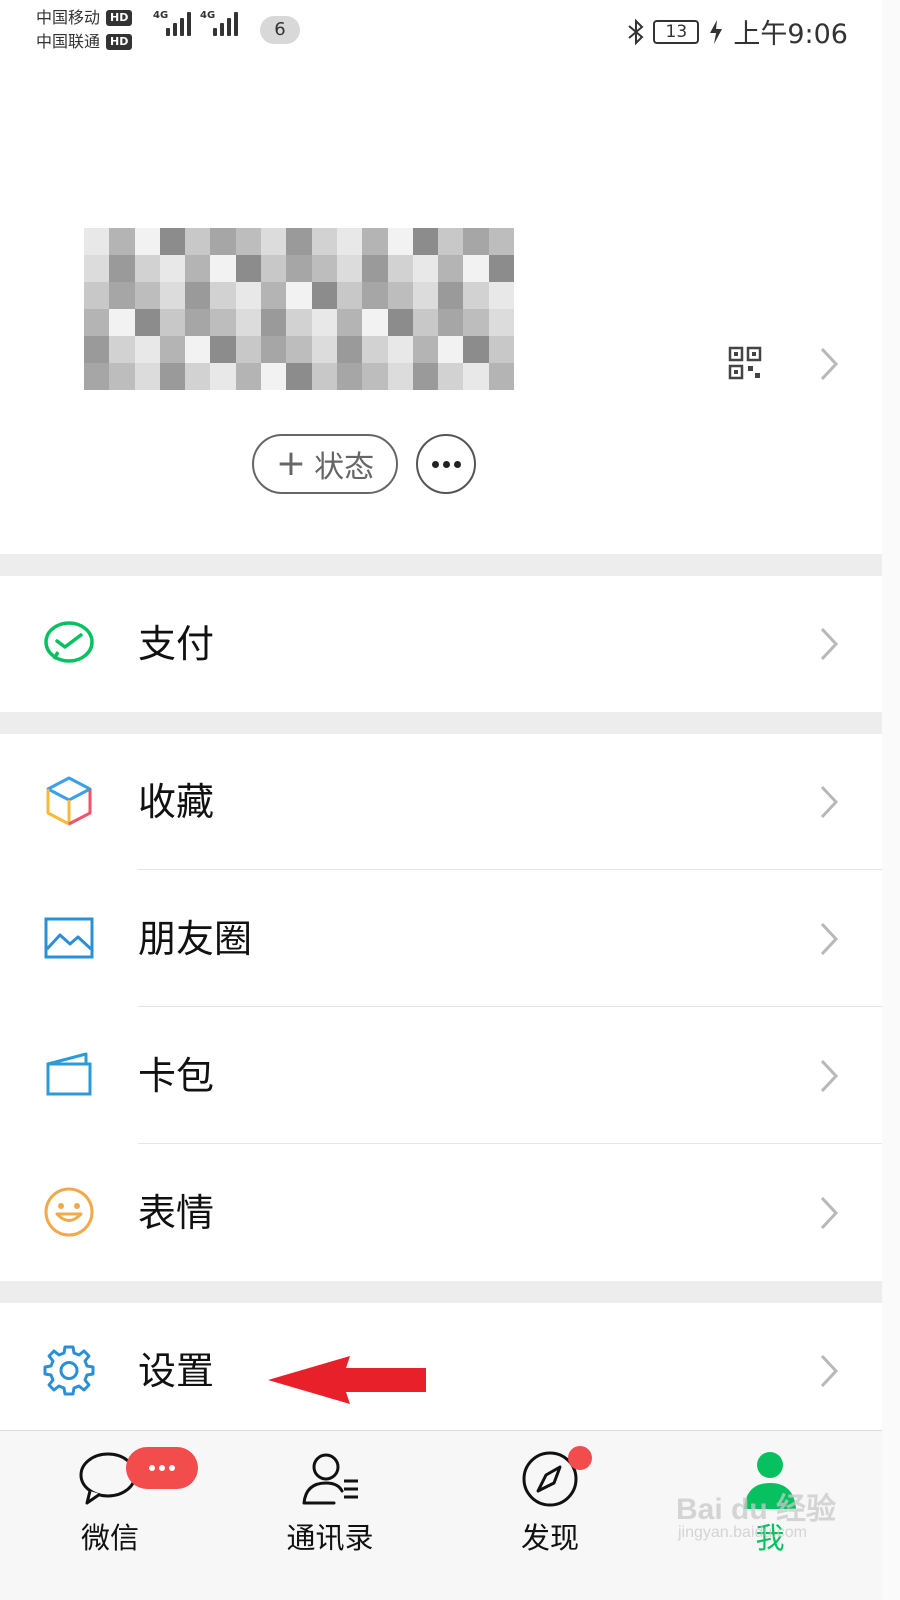 Image resolution: width=900 pixels, height=1600 pixels. Describe the element at coordinates (344, 467) in the screenshot. I see `status-button-label: 状态` at that location.